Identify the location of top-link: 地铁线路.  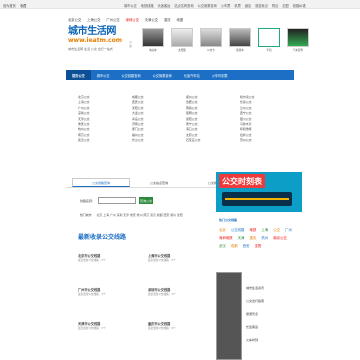
(147, 5).